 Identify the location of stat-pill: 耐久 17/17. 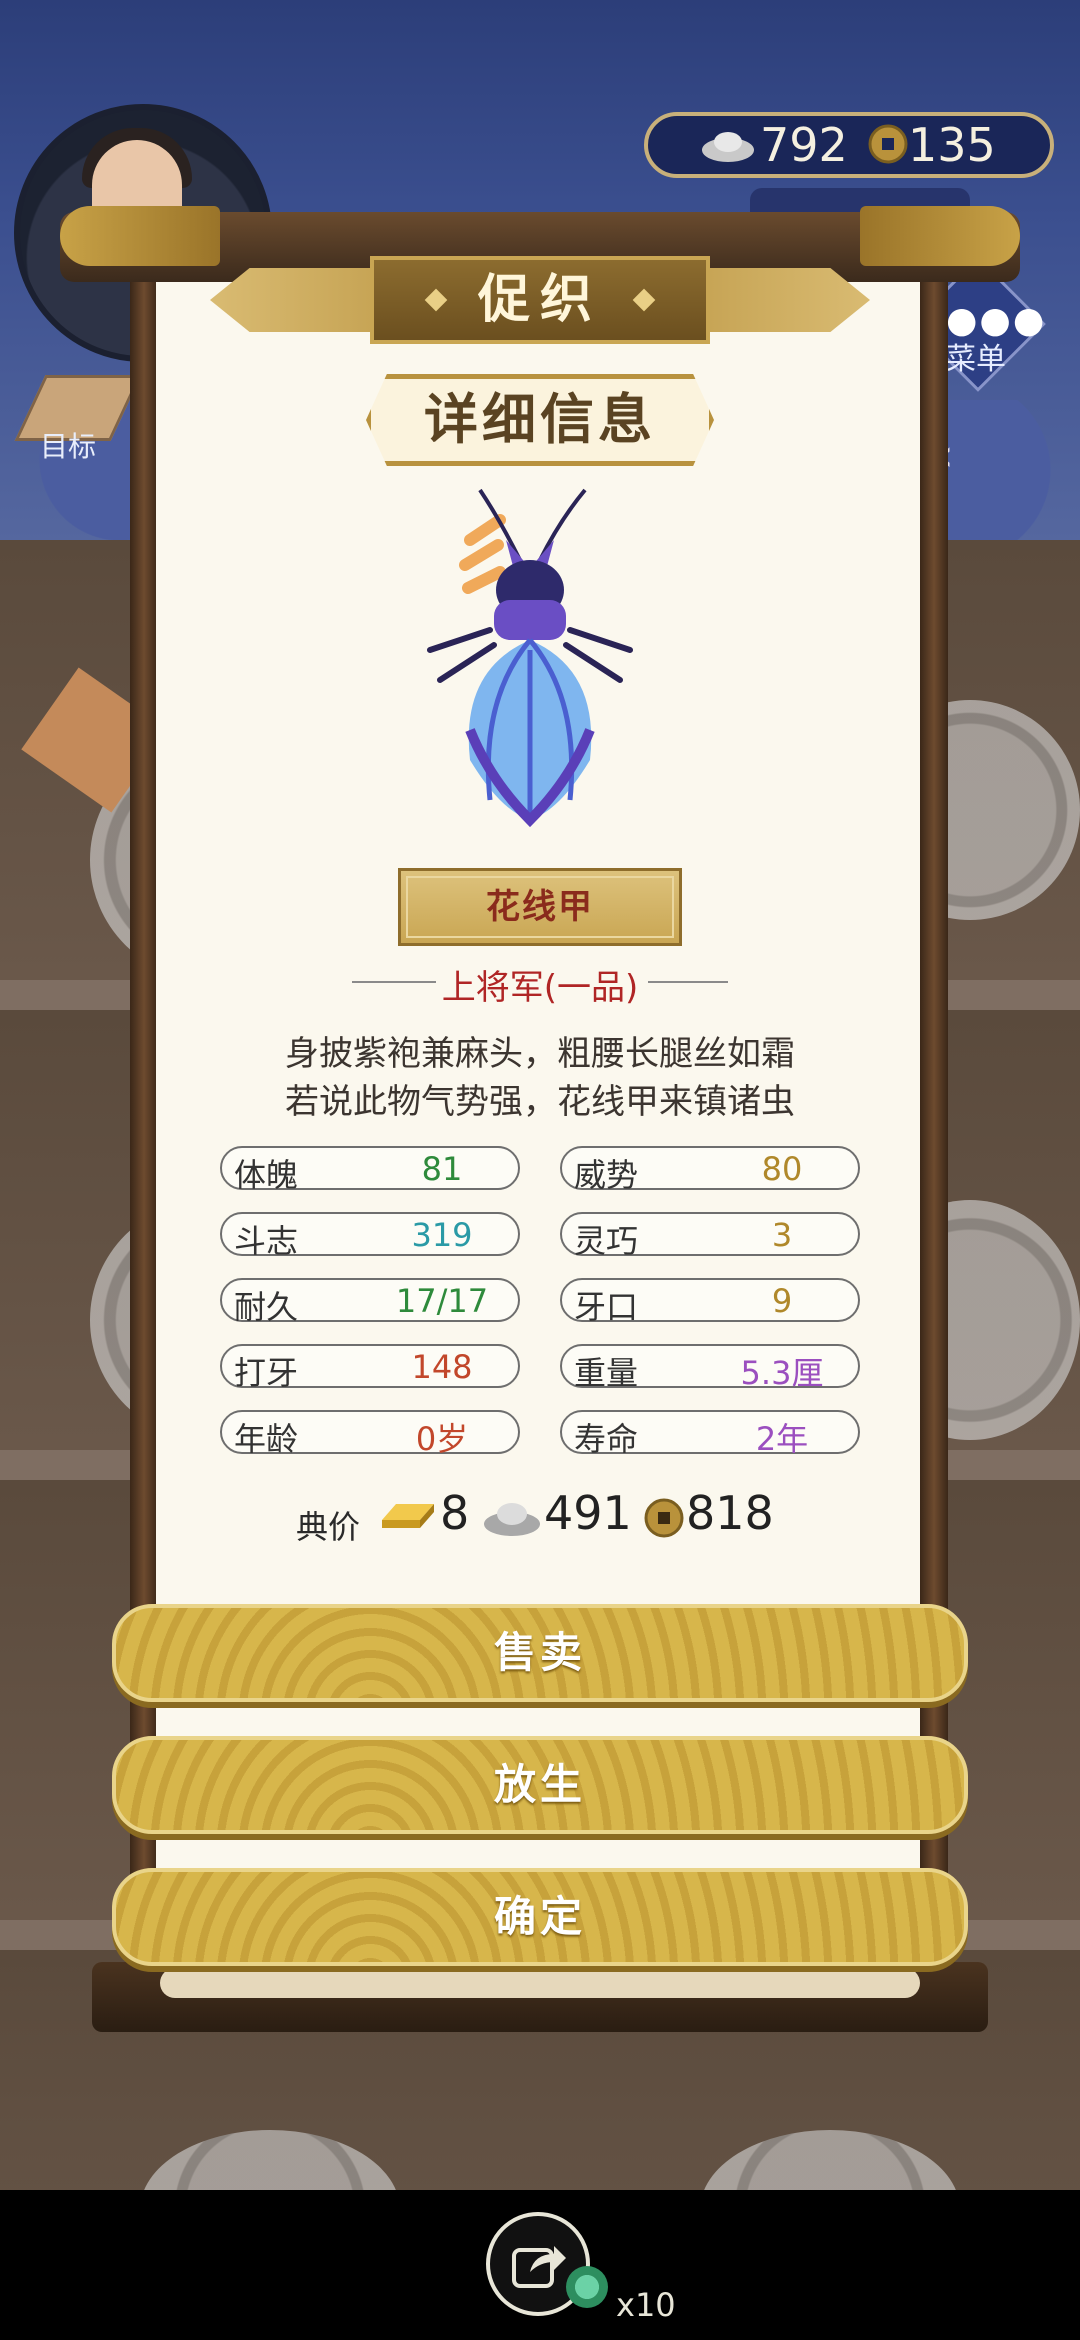
(370, 1302).